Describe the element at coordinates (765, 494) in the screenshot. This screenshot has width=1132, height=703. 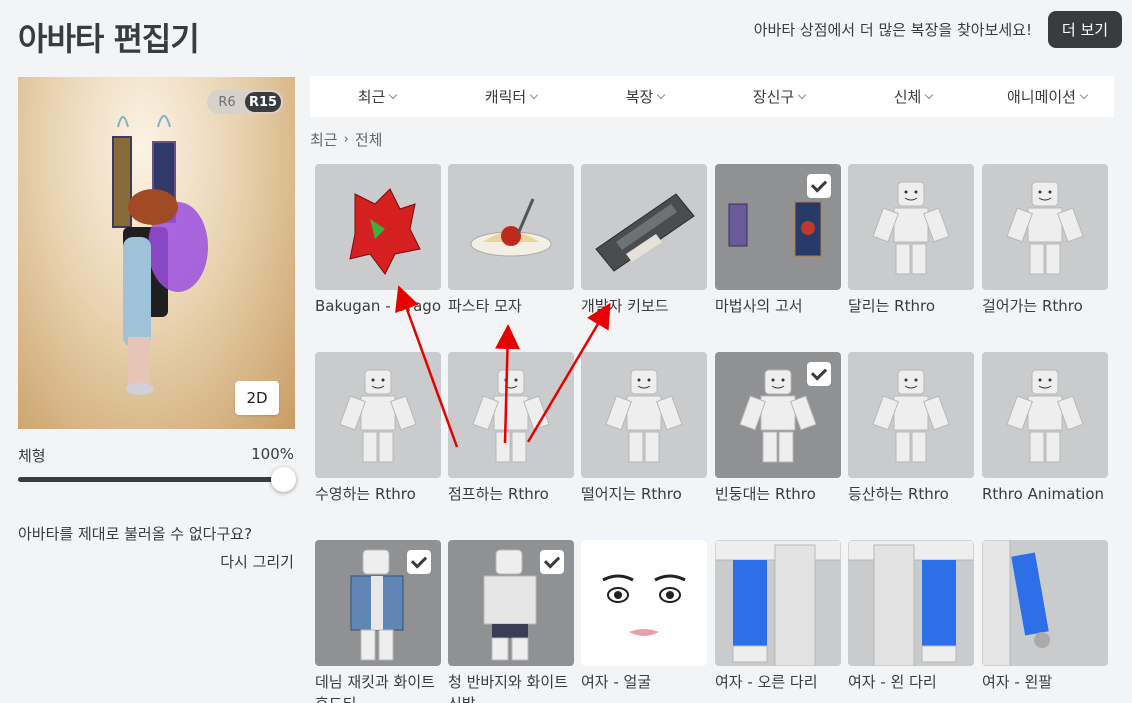
I see `item-name: 빈둥대는 Rthro` at that location.